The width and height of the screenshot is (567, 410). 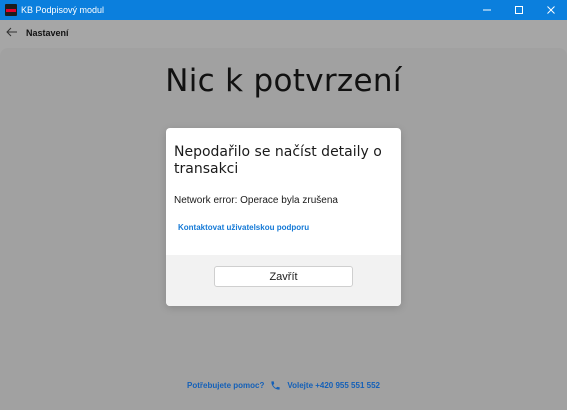 I want to click on maximize-button, so click(x=519, y=10).